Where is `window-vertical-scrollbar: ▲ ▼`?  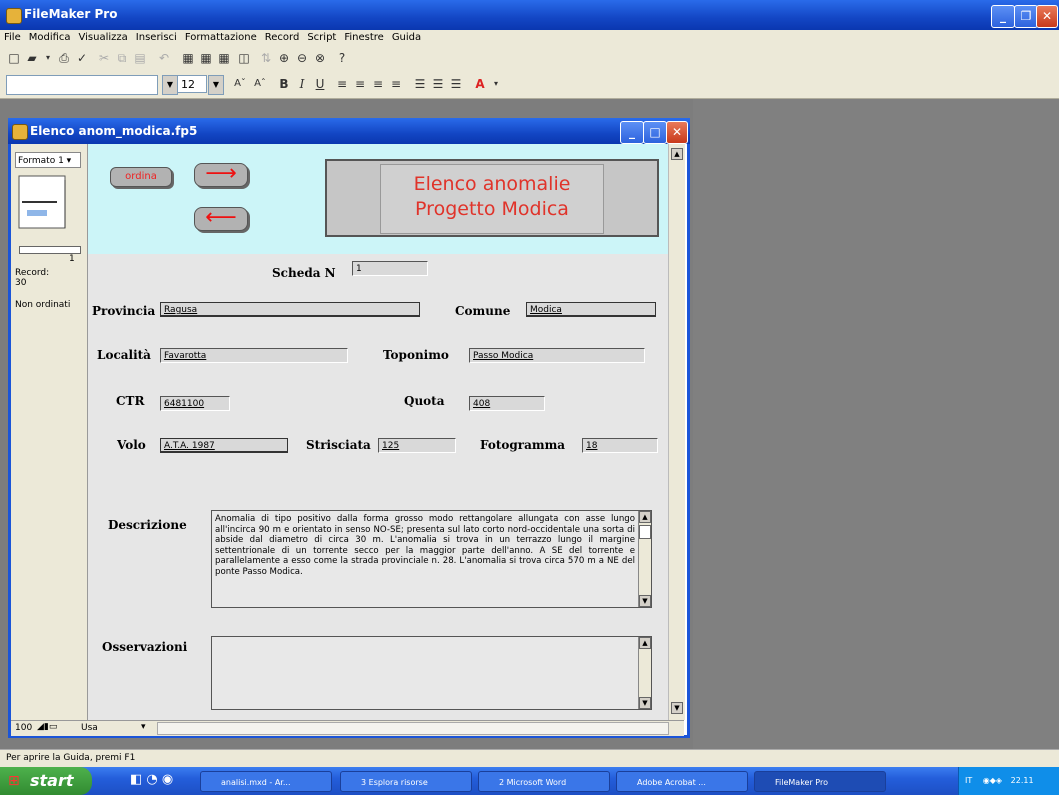 window-vertical-scrollbar: ▲ ▼ is located at coordinates (676, 432).